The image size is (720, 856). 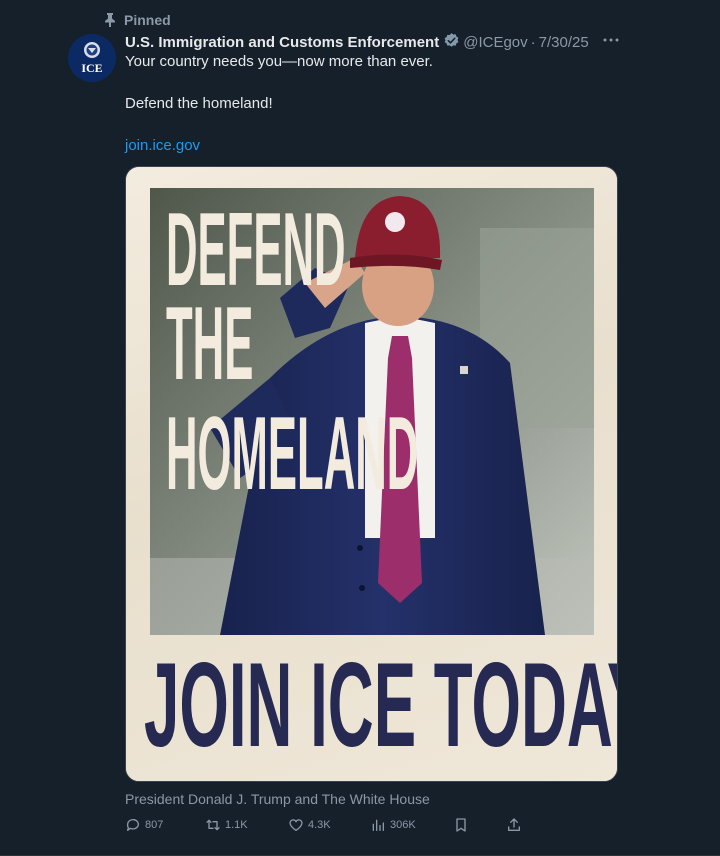 What do you see at coordinates (611, 40) in the screenshot?
I see `more-options-icon` at bounding box center [611, 40].